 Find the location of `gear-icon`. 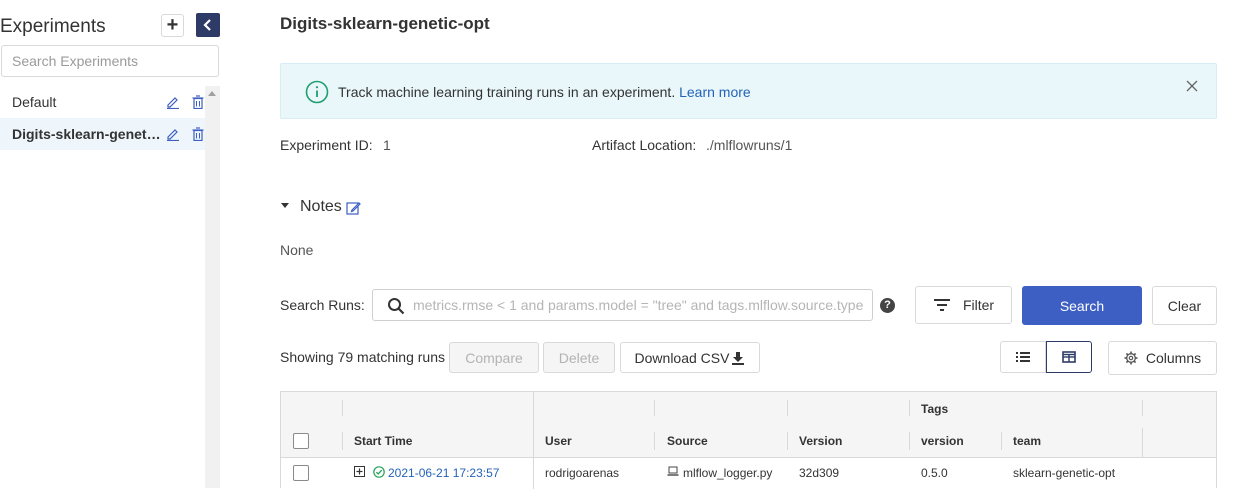

gear-icon is located at coordinates (1131, 358).